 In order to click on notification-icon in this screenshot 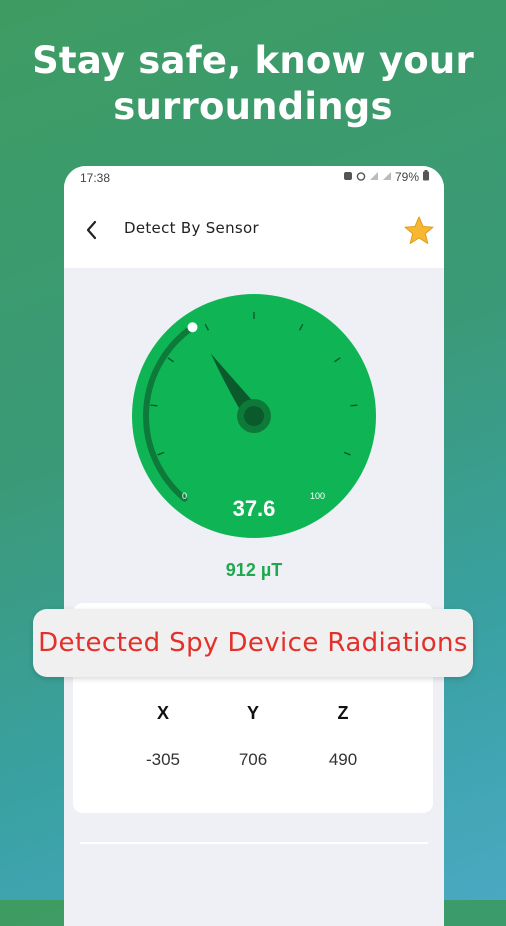, I will do `click(348, 177)`.